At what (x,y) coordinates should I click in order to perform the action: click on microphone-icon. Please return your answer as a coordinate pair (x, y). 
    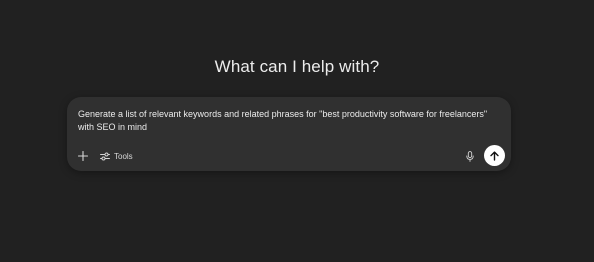
    Looking at the image, I should click on (470, 156).